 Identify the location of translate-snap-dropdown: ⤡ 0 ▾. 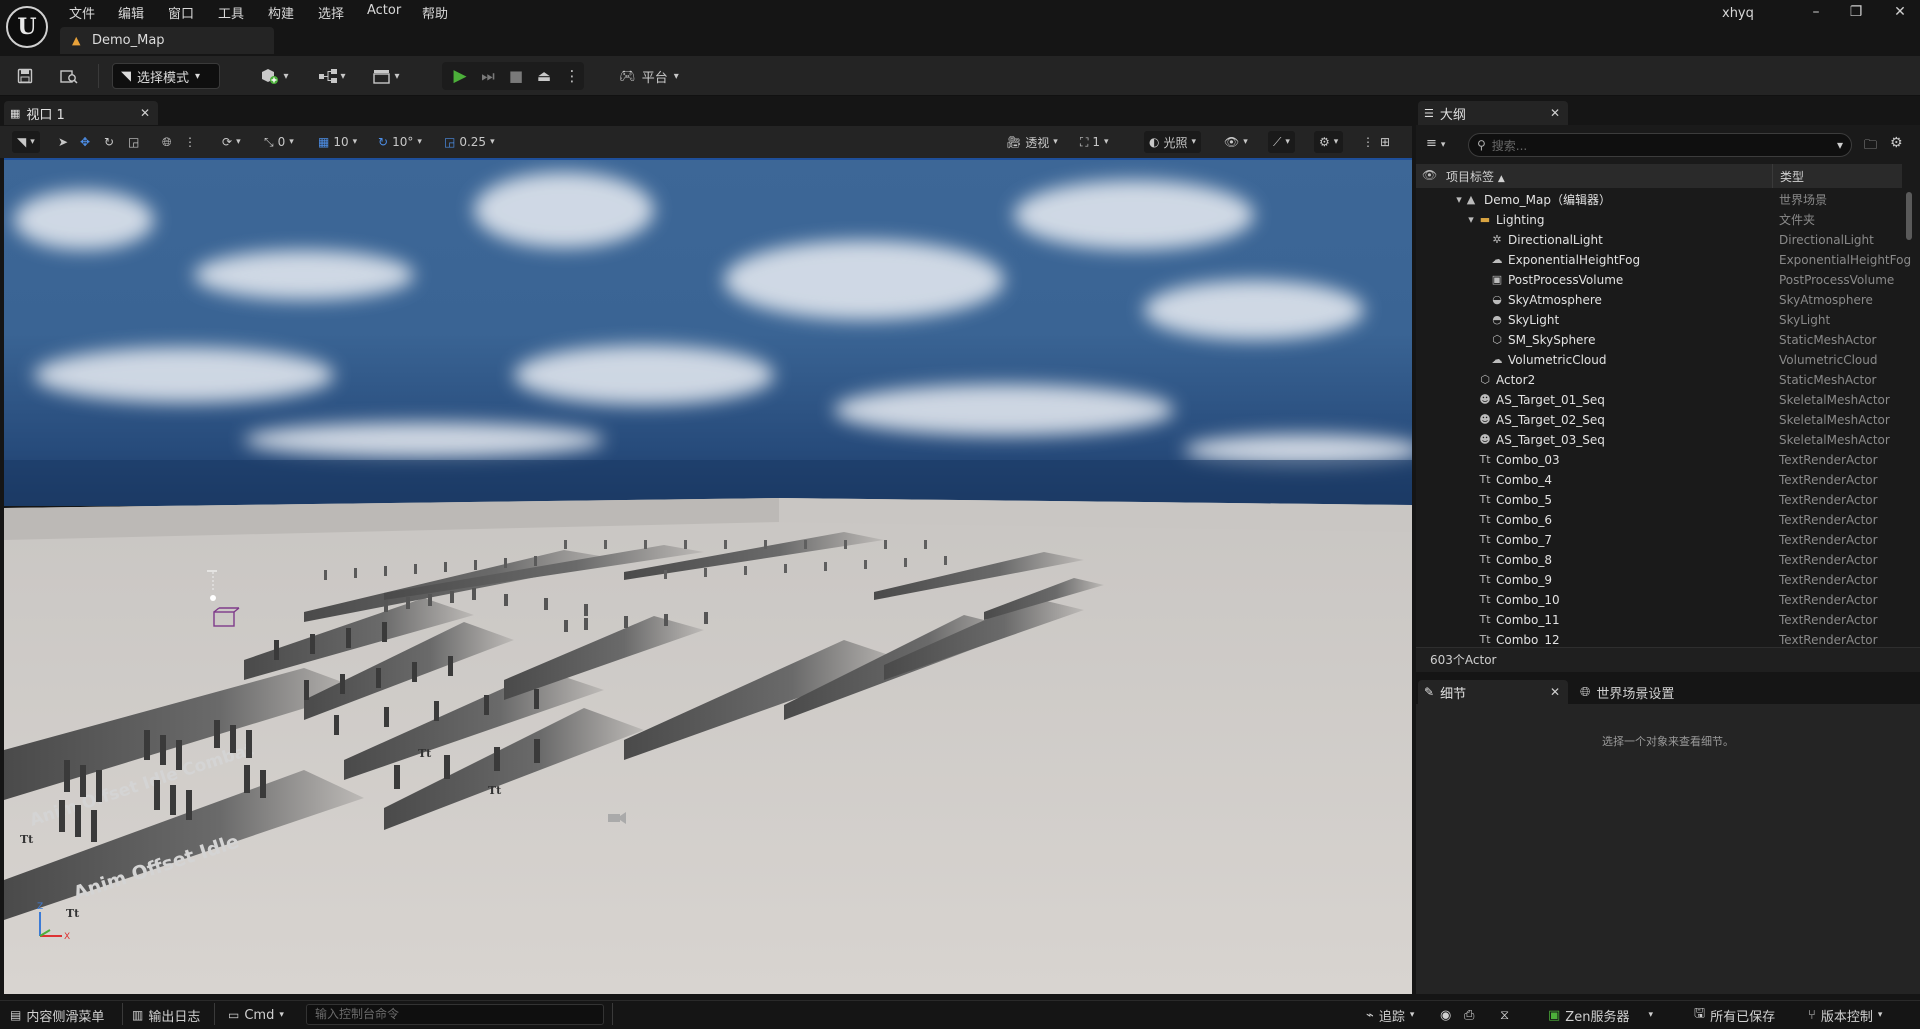
(279, 142).